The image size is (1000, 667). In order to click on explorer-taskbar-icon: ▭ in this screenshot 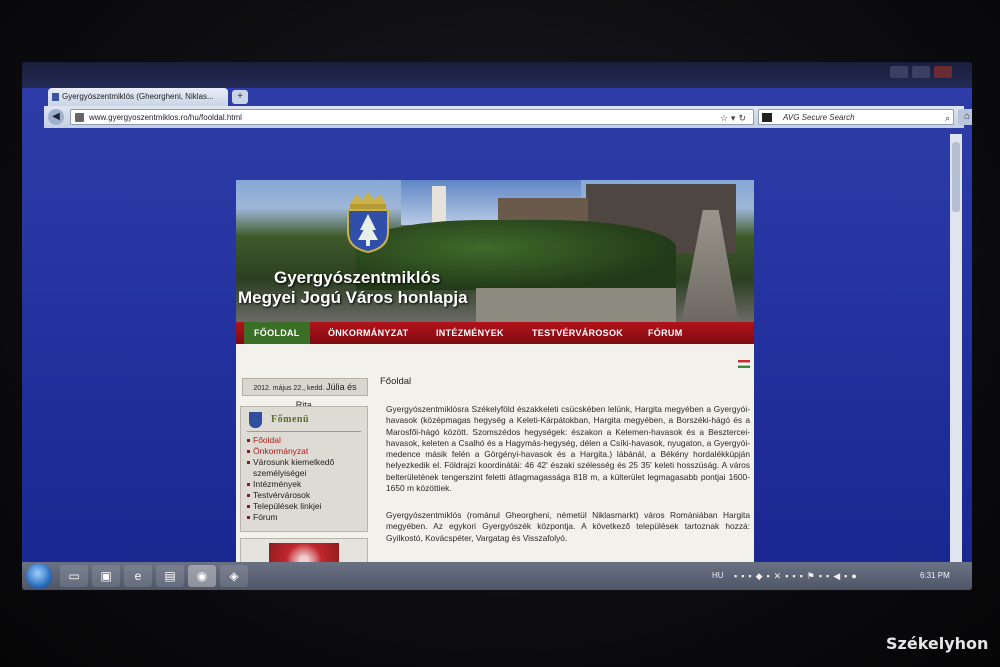, I will do `click(74, 576)`.